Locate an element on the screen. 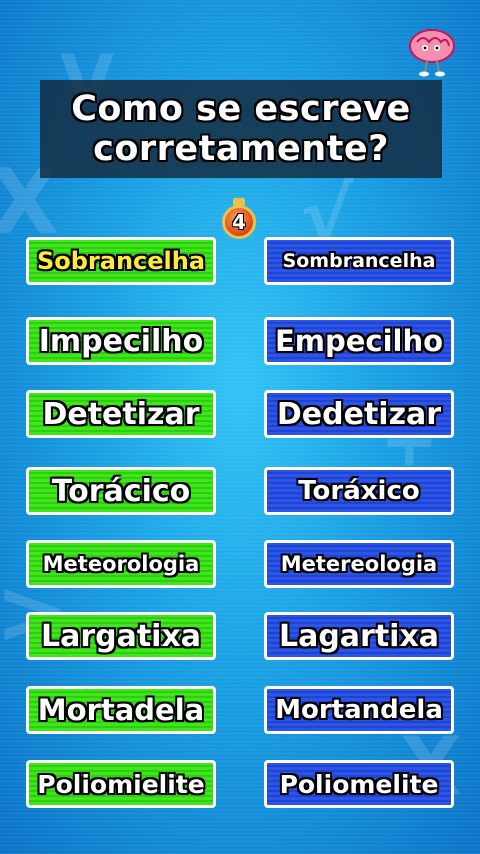 This screenshot has width=480, height=854. option-button: Dedetizar is located at coordinates (359, 414).